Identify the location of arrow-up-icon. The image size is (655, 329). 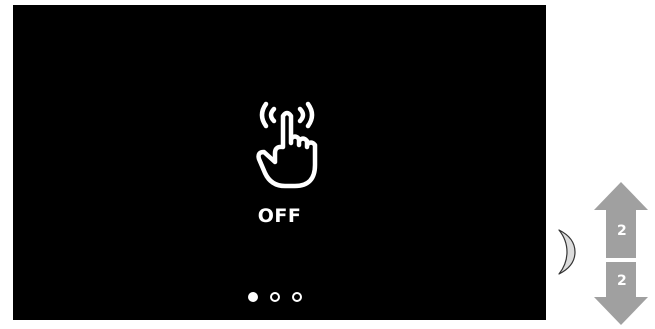
(621, 220).